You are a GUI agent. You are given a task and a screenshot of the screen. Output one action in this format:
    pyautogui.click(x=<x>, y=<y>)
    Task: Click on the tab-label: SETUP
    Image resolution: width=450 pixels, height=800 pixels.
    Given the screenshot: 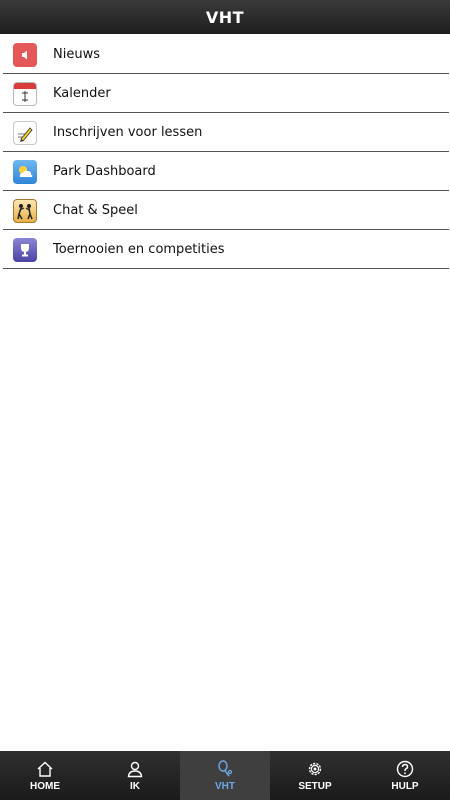 What is the action you would take?
    pyautogui.click(x=315, y=786)
    